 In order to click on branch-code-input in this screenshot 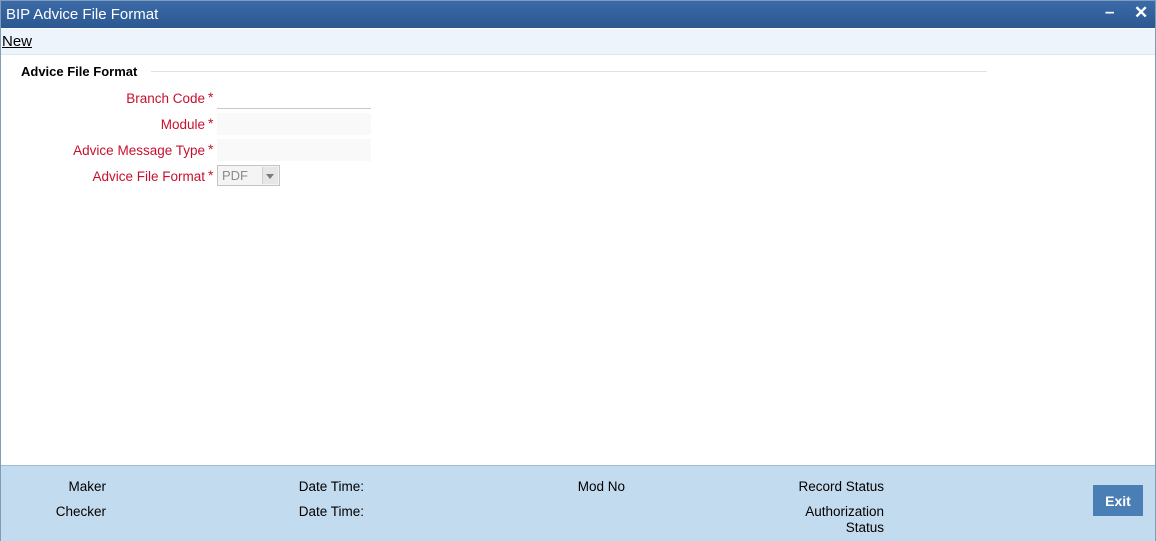, I will do `click(294, 98)`.